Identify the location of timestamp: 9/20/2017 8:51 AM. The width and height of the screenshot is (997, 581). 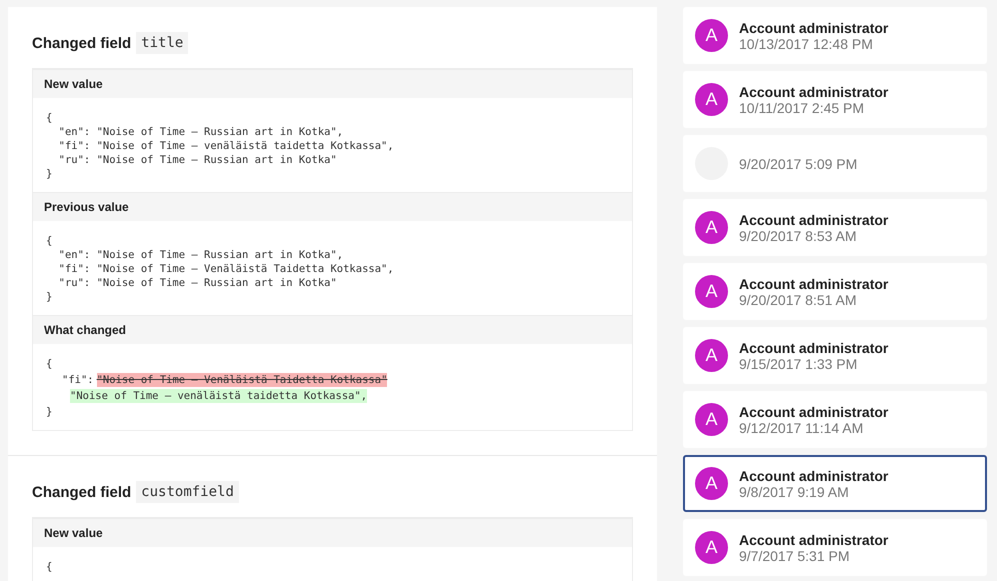
(798, 300).